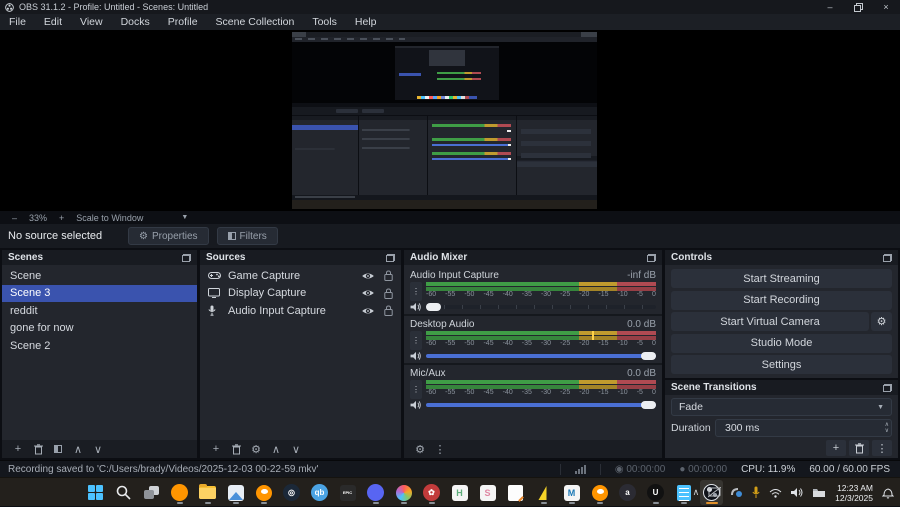 This screenshot has height=507, width=900. Describe the element at coordinates (366, 22) in the screenshot. I see `menu-item-help: Help` at that location.